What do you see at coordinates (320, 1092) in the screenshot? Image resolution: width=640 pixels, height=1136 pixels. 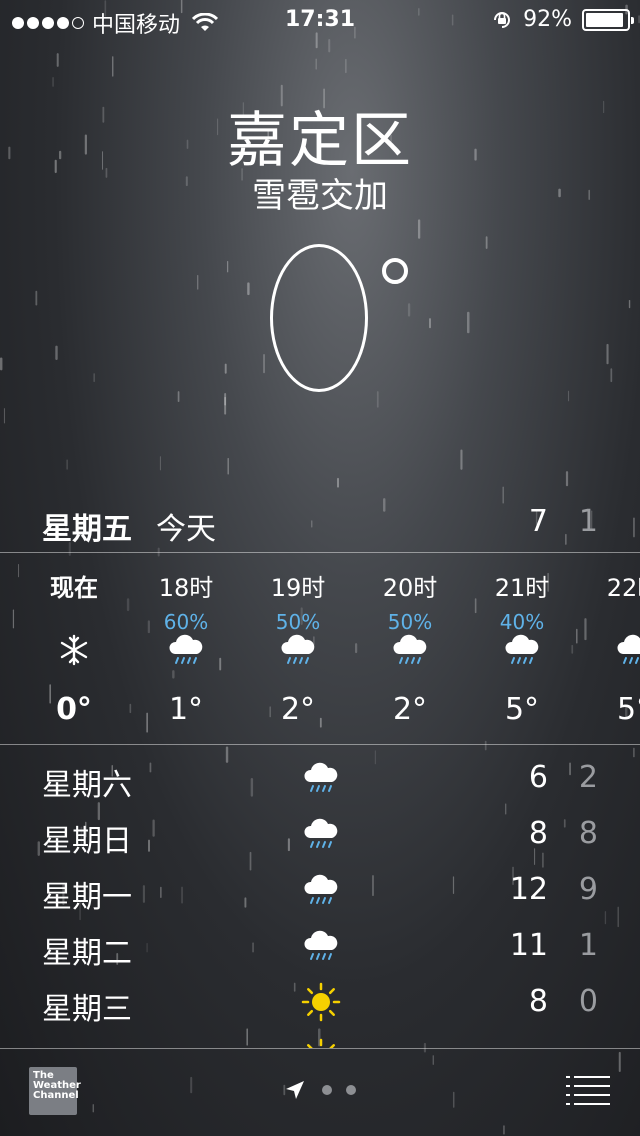 I see `bottom-toolbar: The Weather Channel` at bounding box center [320, 1092].